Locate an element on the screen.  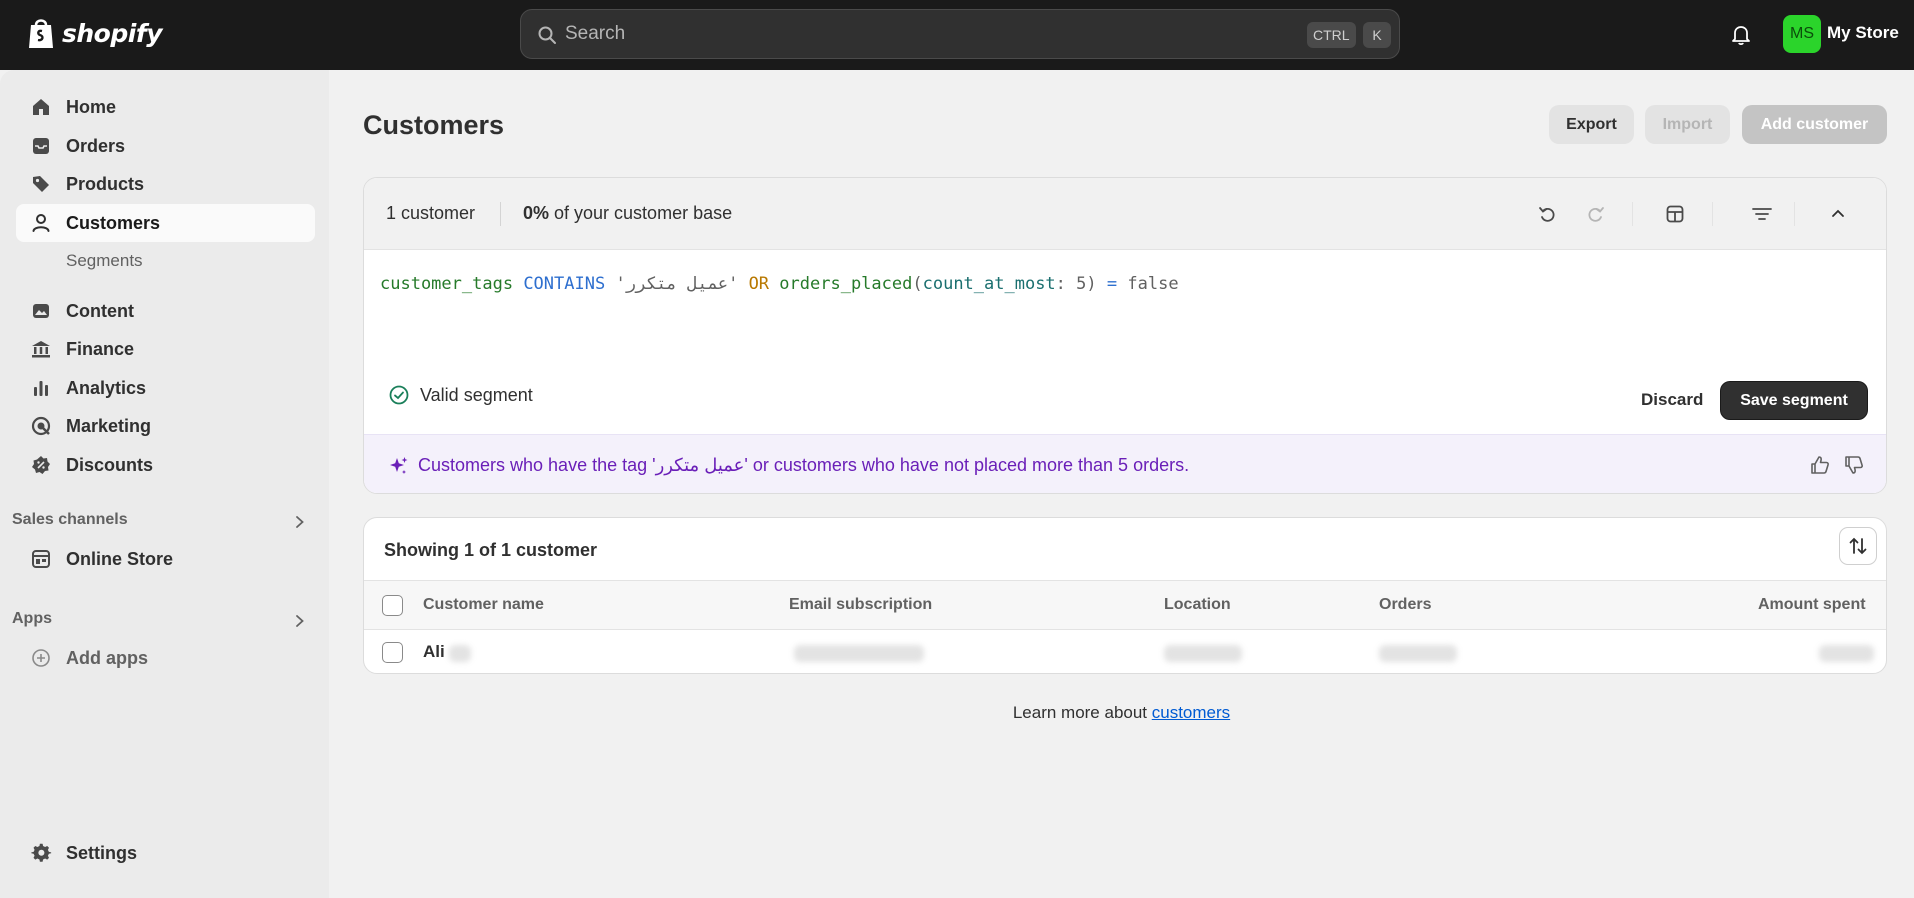
filter-lines-icon is located at coordinates (1762, 214).